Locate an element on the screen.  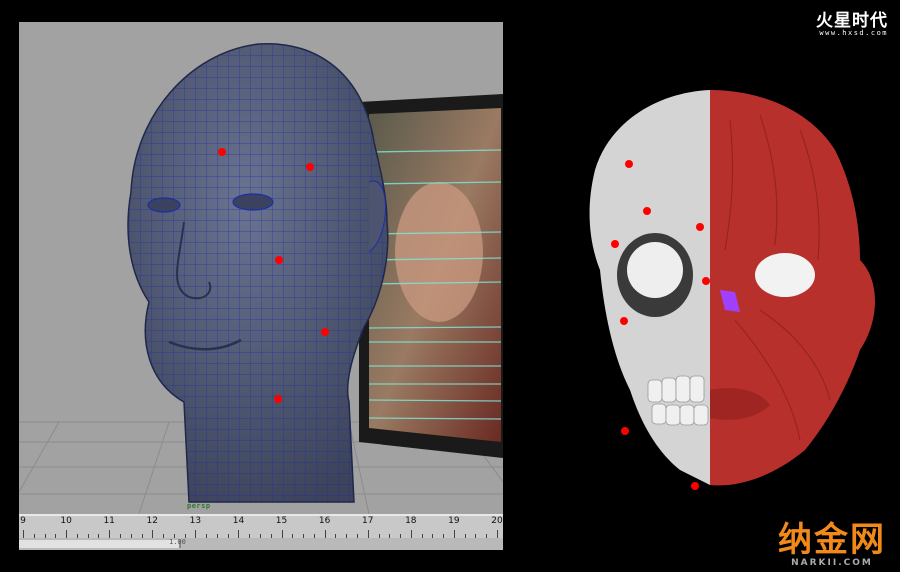
right-eyeball is located at coordinates (785, 275).